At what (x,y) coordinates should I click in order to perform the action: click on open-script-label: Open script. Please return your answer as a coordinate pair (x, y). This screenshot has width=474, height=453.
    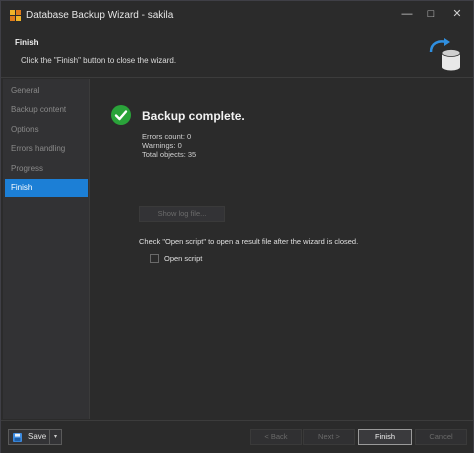
    Looking at the image, I should click on (183, 258).